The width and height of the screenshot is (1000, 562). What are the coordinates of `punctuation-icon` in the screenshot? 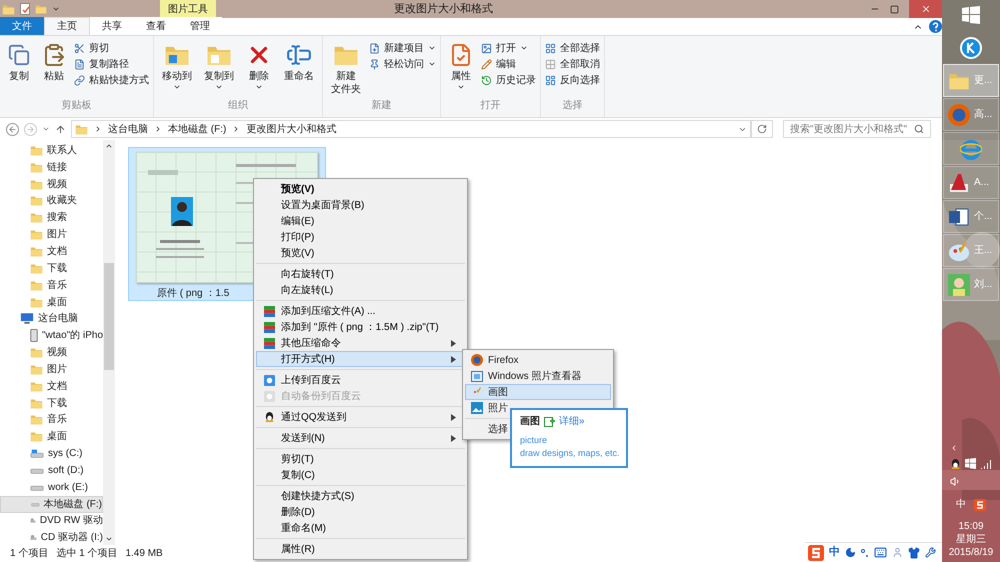 It's located at (865, 553).